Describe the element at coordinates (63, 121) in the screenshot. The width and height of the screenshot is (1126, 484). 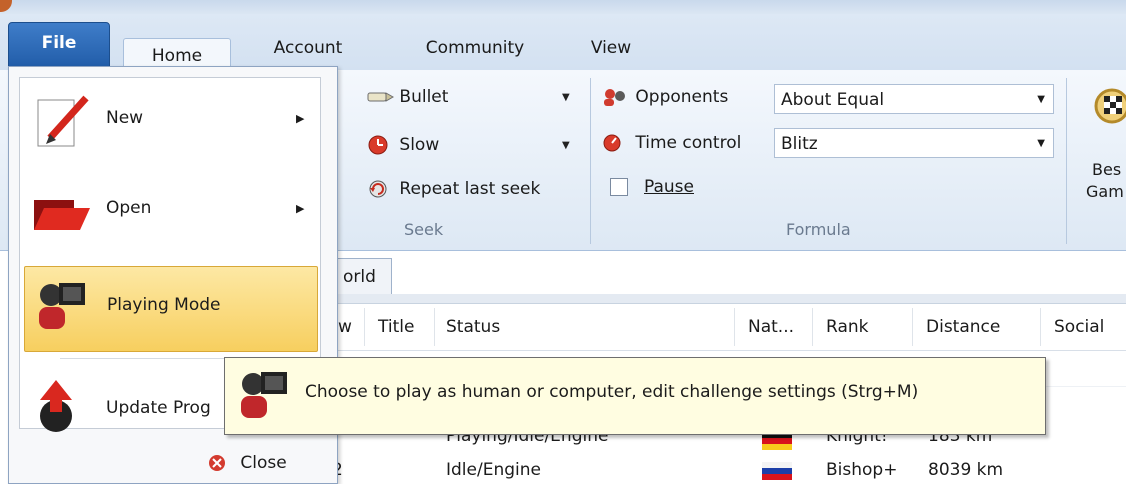
I see `new-document-icon` at that location.